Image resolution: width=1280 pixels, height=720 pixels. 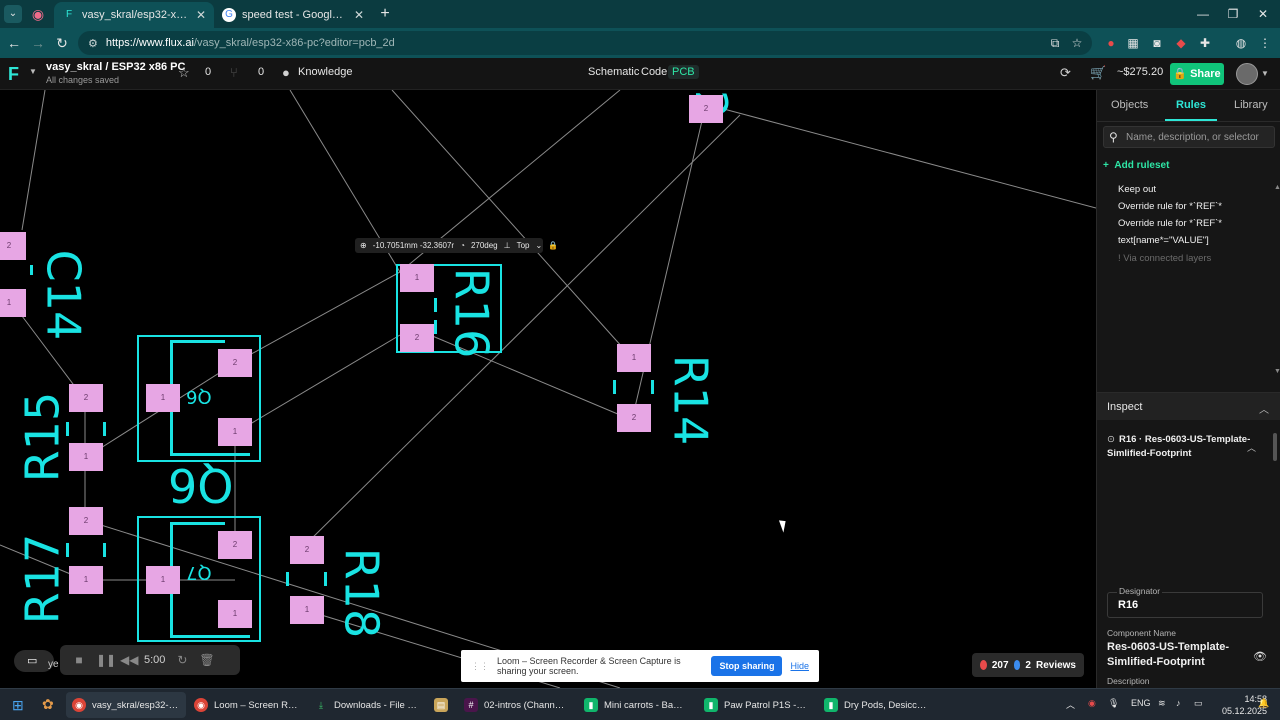 What do you see at coordinates (79, 660) in the screenshot?
I see `stop-recording-icon: ■` at bounding box center [79, 660].